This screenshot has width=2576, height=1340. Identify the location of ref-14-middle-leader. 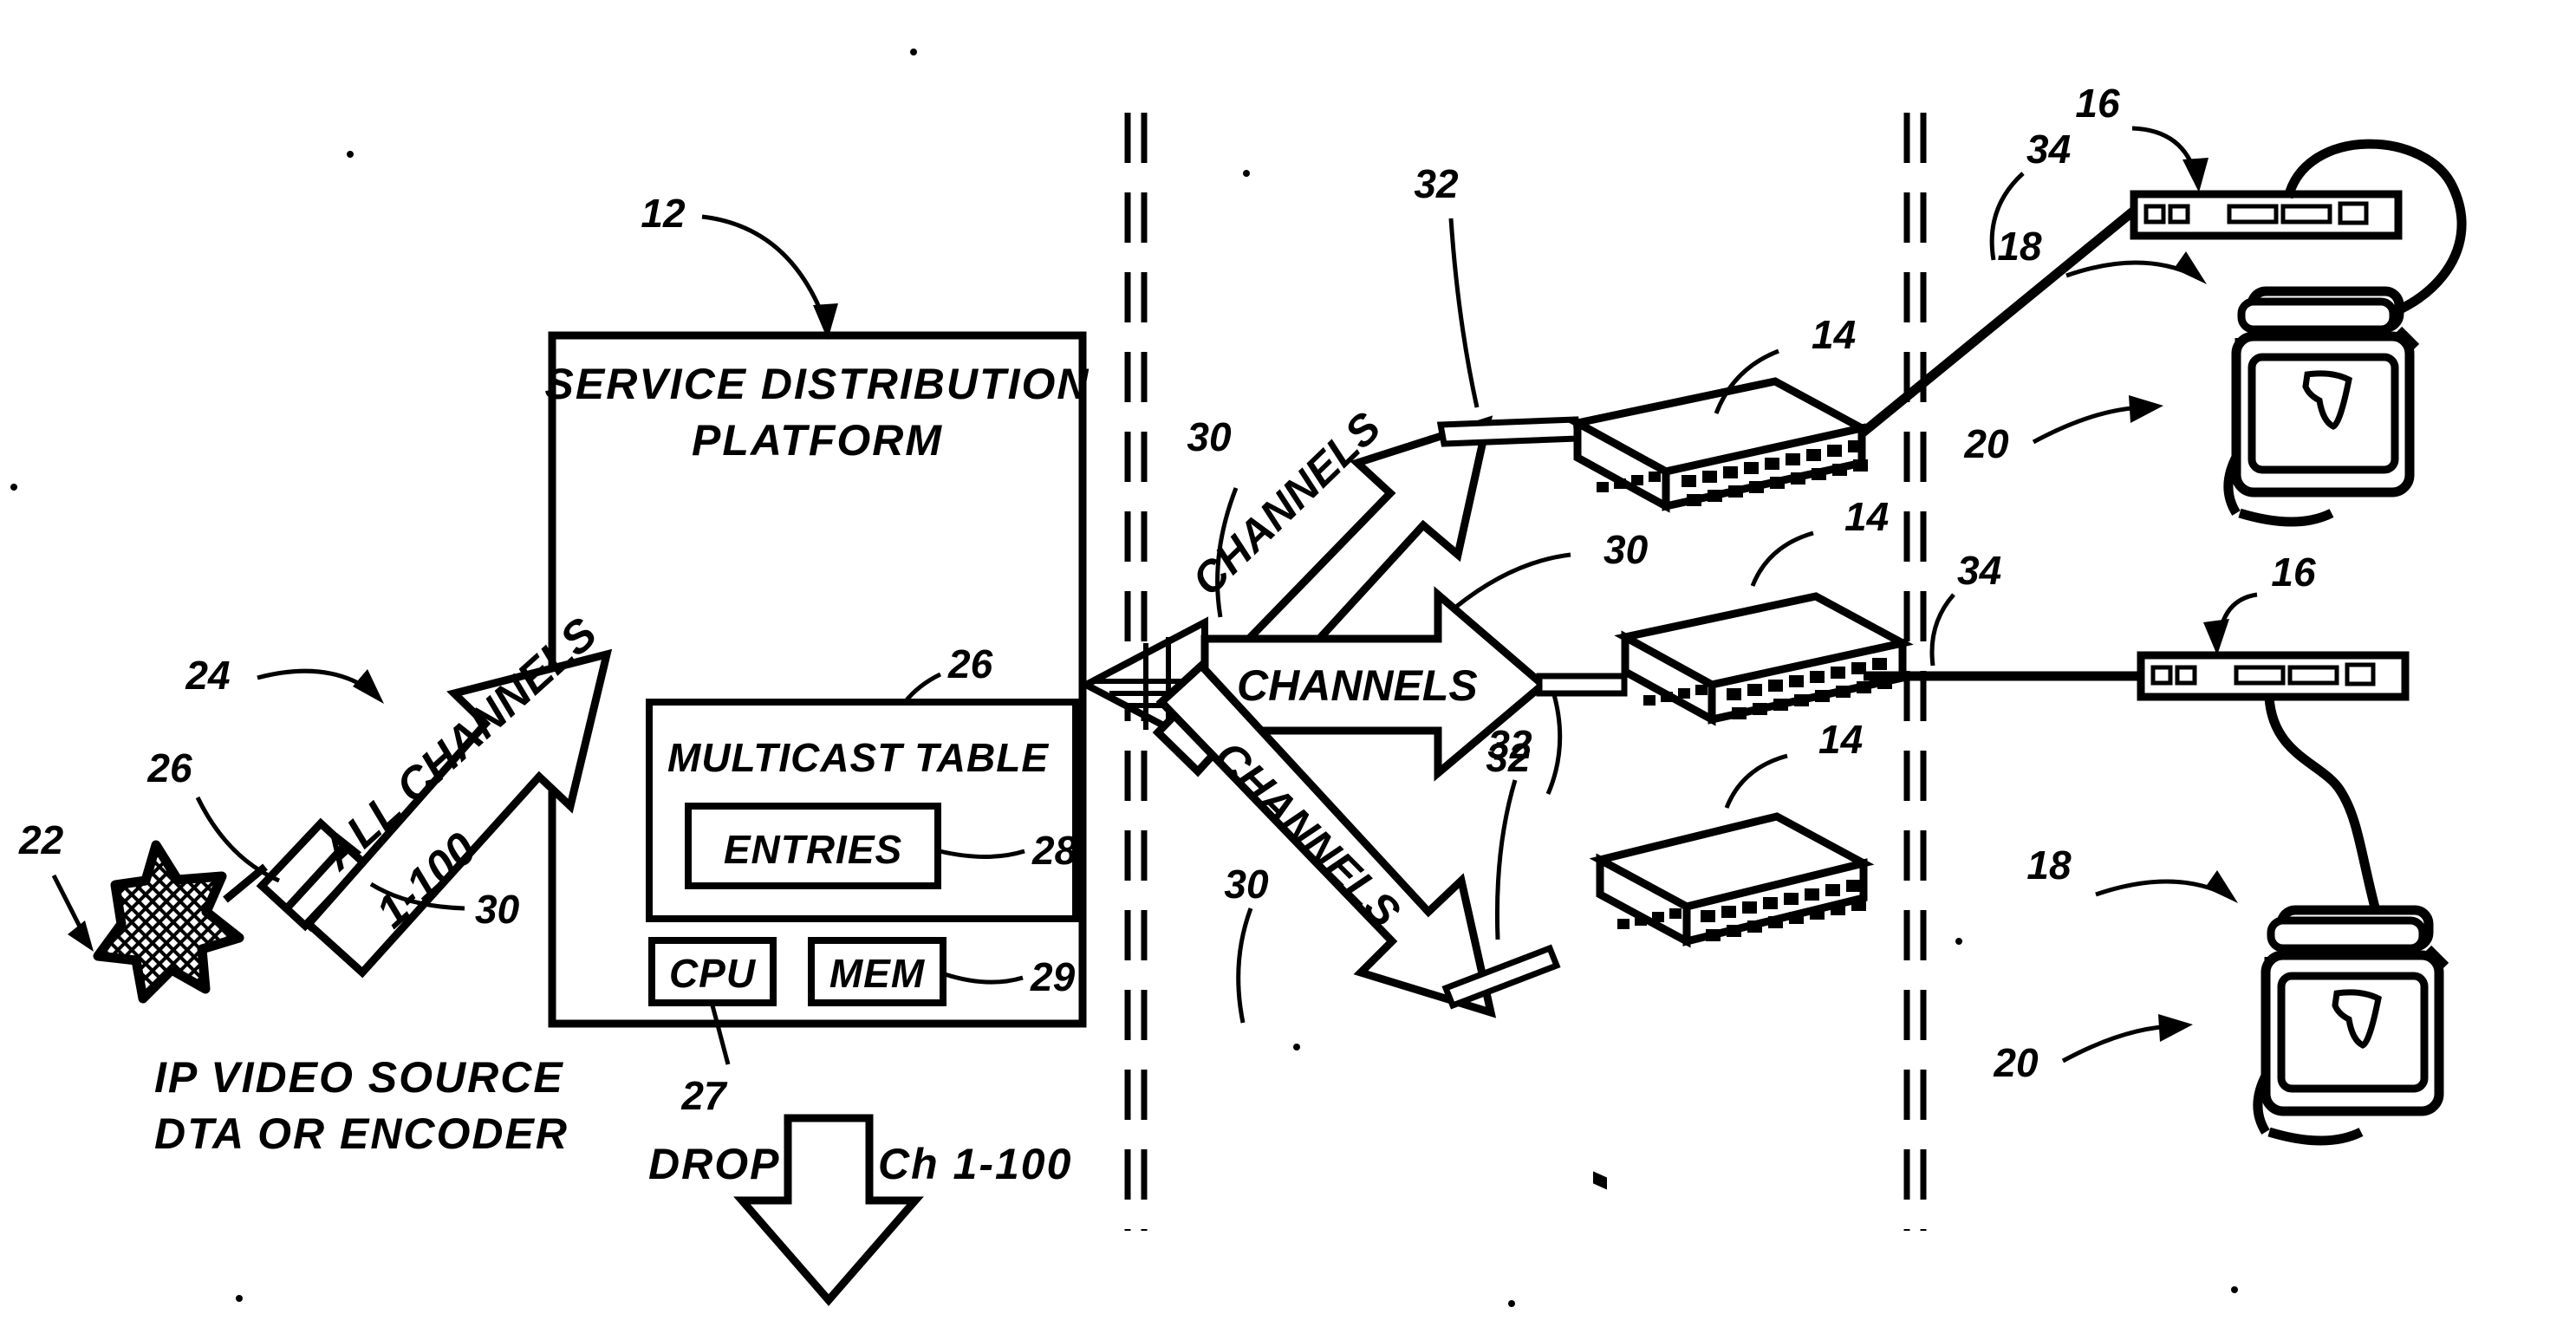
(1782, 558).